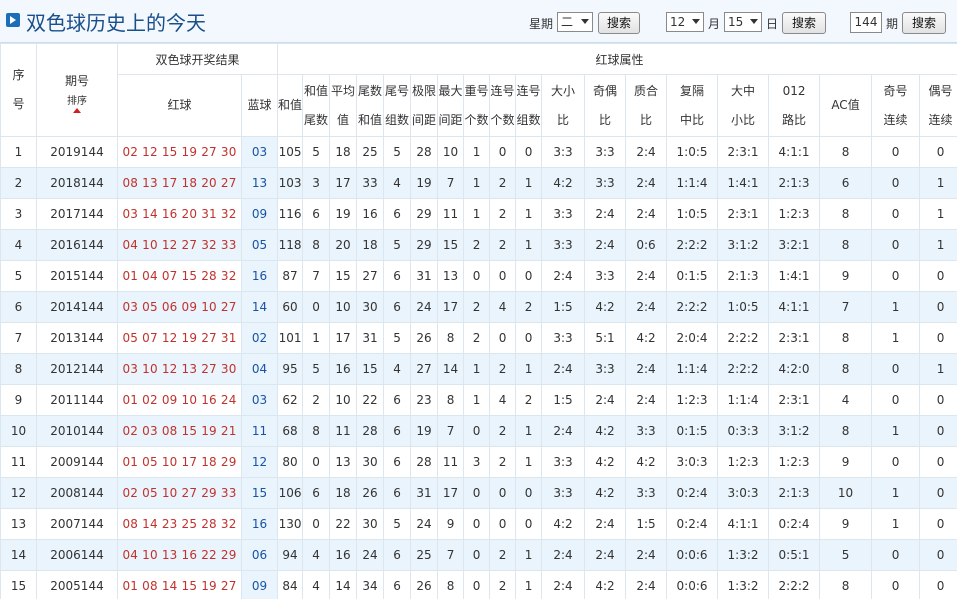  What do you see at coordinates (794, 462) in the screenshot?
I see `table-cell: 1:2:3` at bounding box center [794, 462].